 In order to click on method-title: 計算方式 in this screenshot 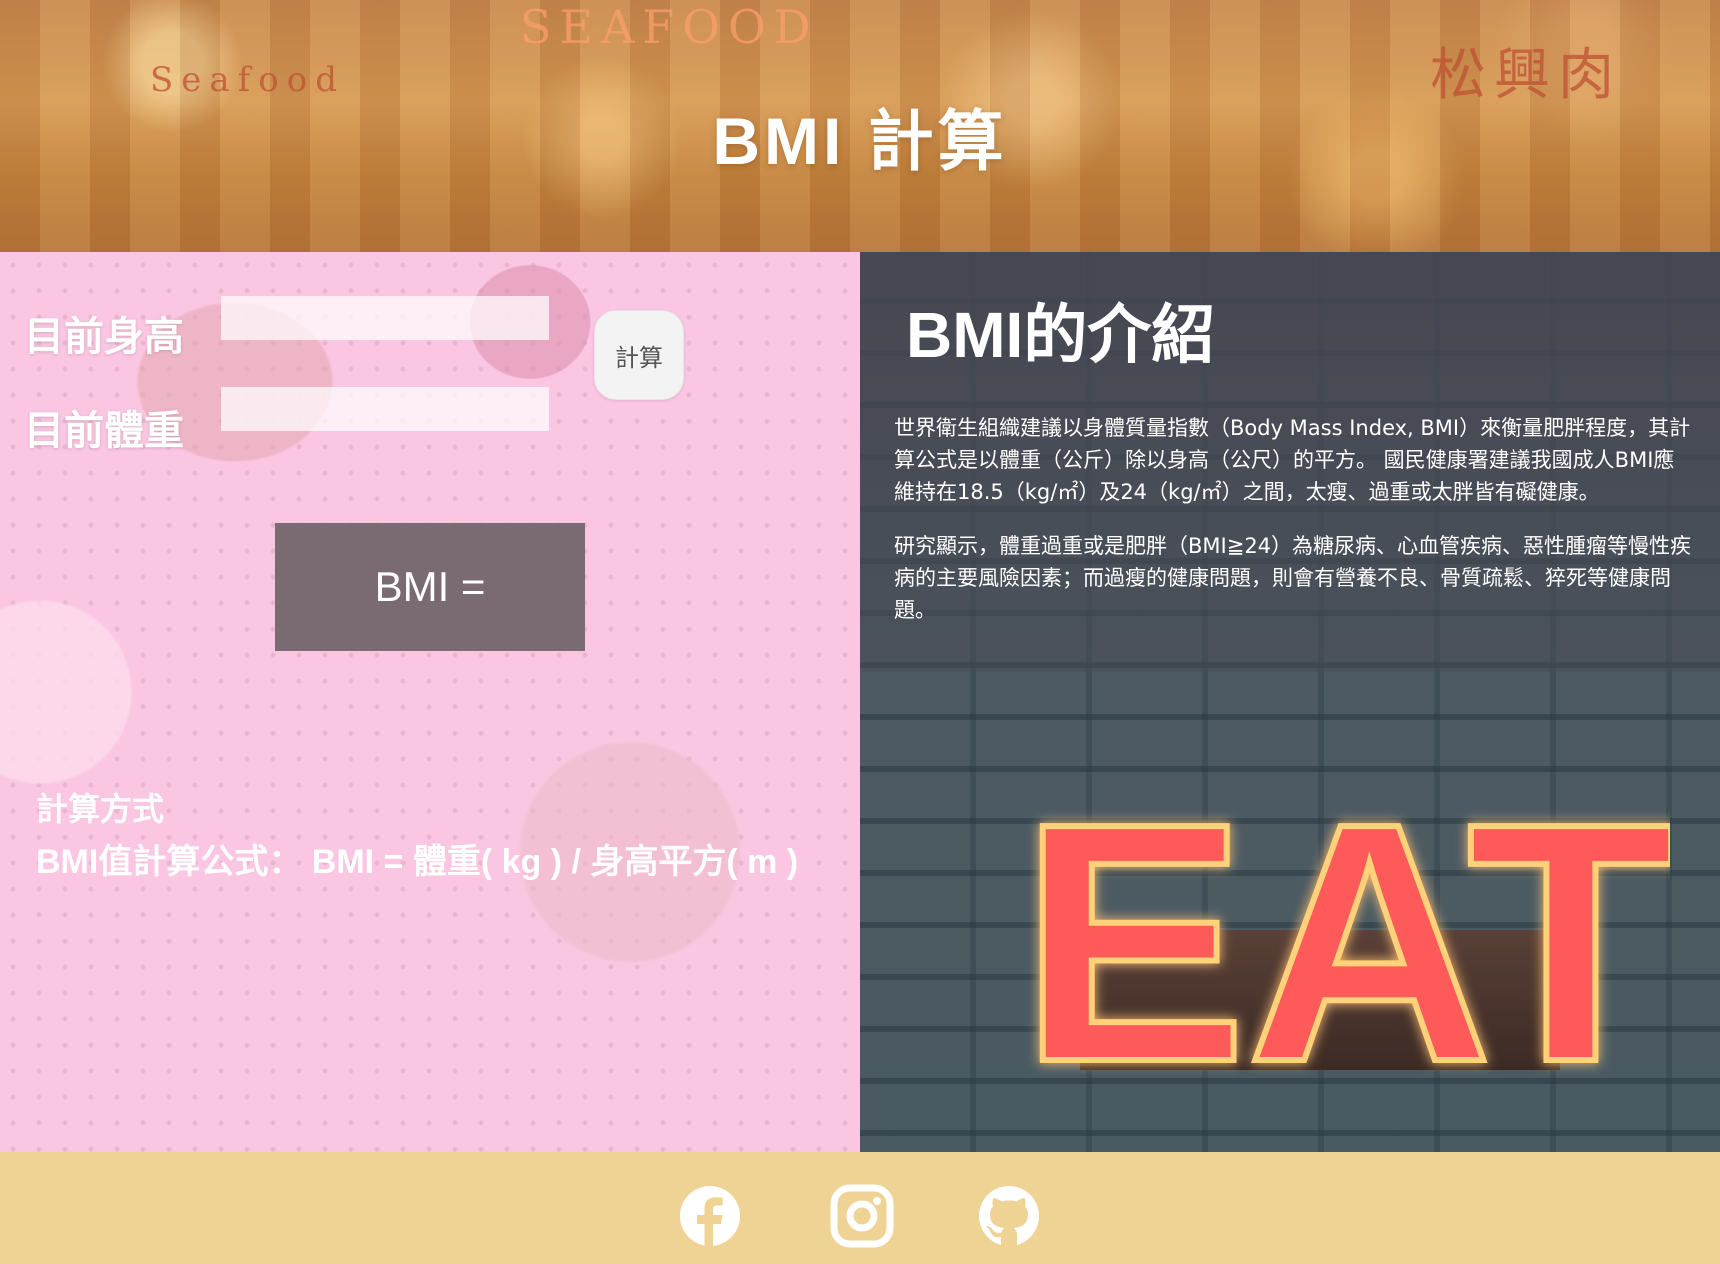, I will do `click(100, 809)`.